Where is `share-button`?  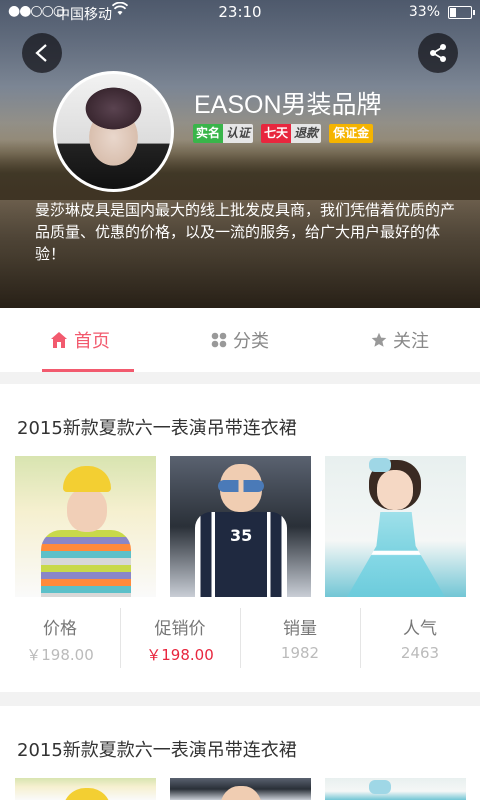 share-button is located at coordinates (438, 53).